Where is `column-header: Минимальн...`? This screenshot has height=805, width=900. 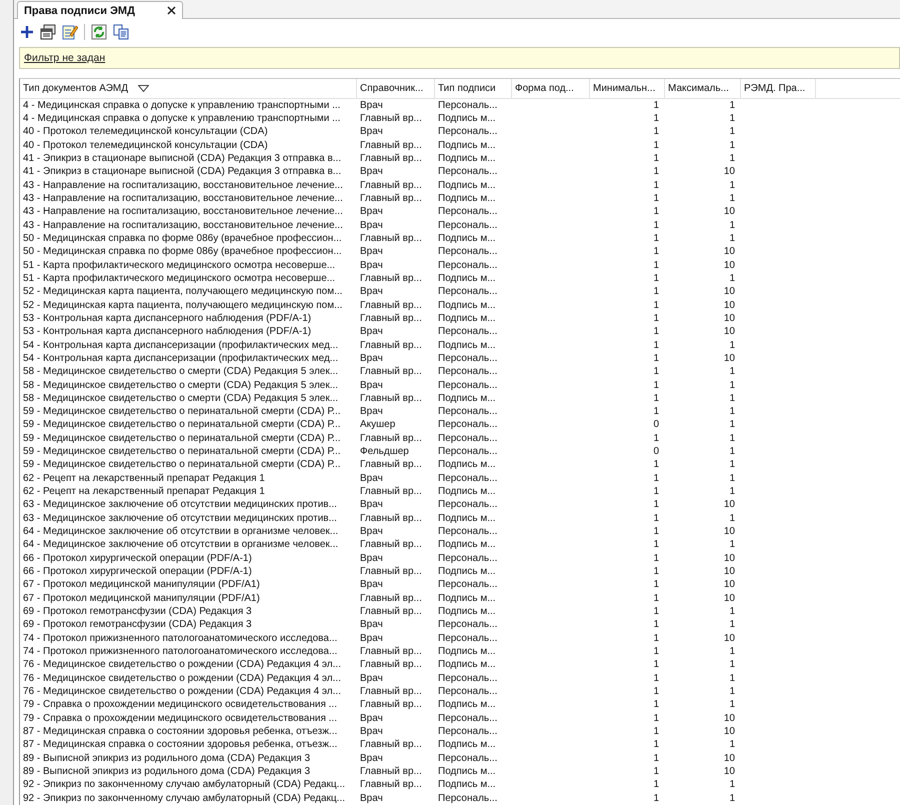
column-header: Минимальн... is located at coordinates (627, 88).